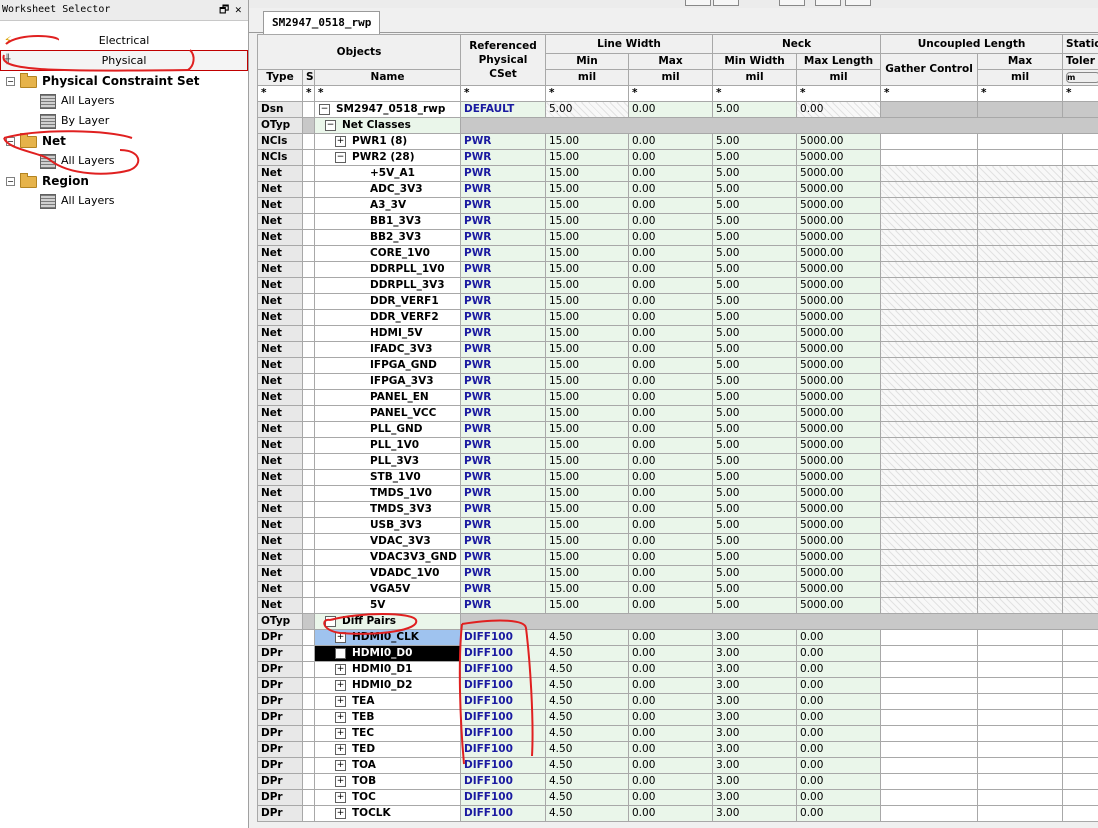 The height and width of the screenshot is (828, 1098). I want to click on cell-name: − PWR2 (28), so click(387, 157).